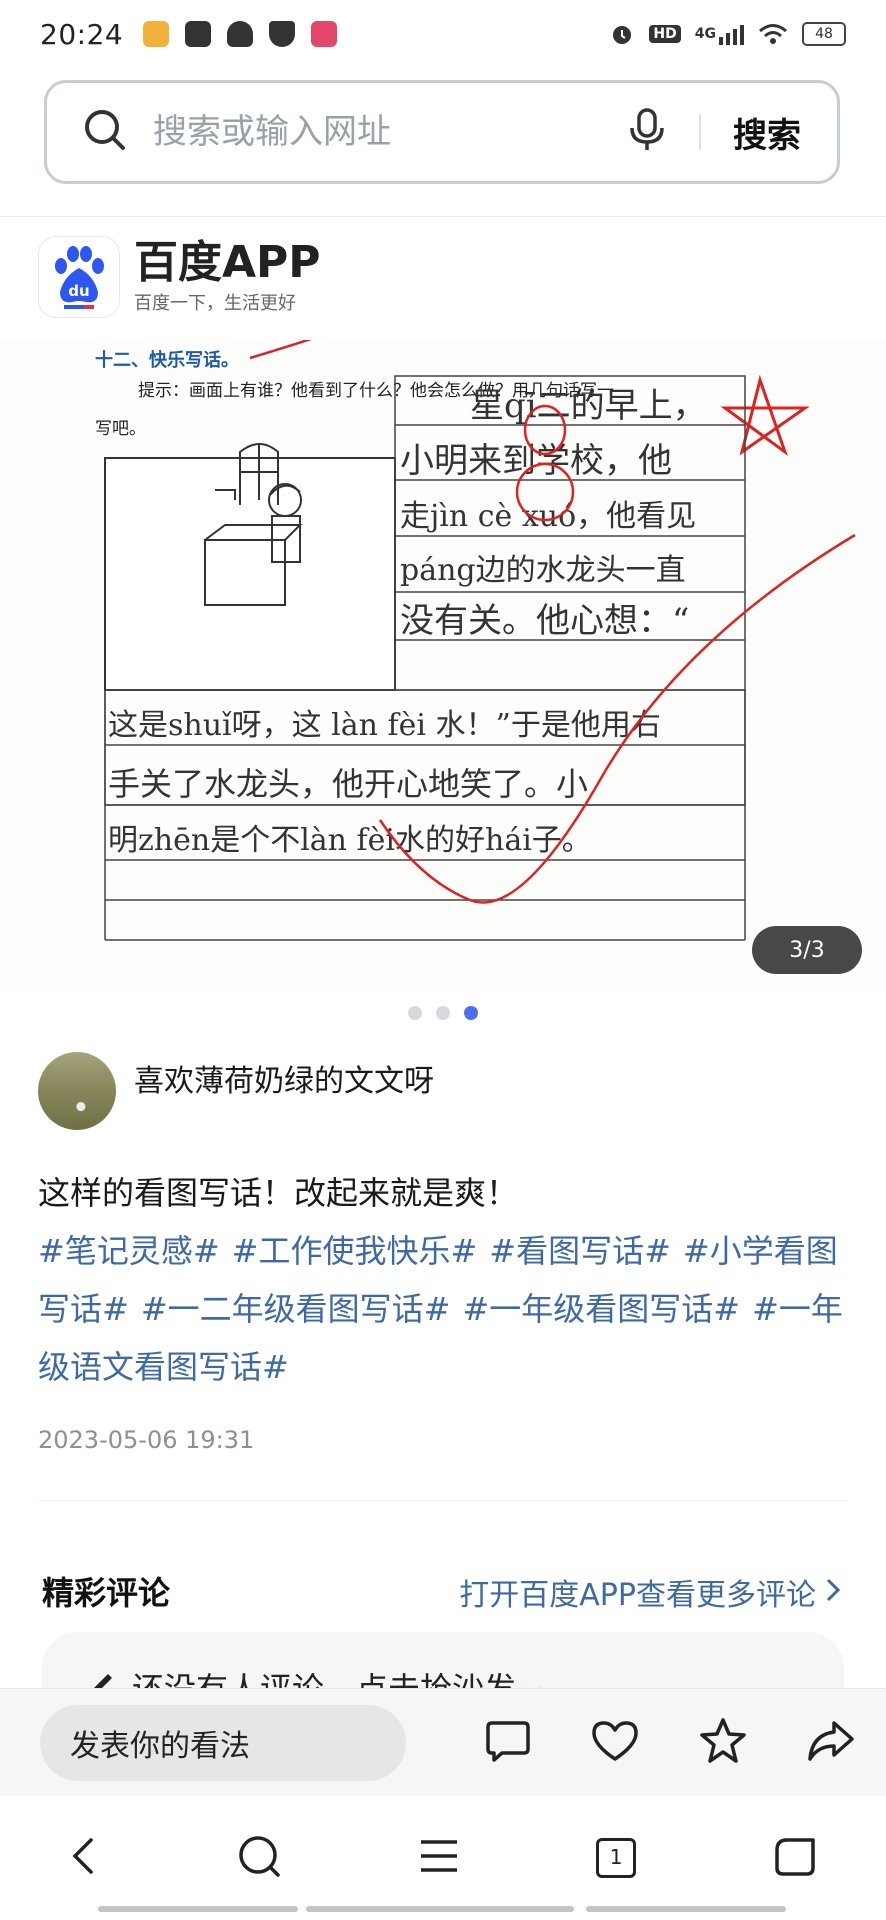  Describe the element at coordinates (167, 360) in the screenshot. I see `worksheet-heading: 十二、快乐写话。` at that location.